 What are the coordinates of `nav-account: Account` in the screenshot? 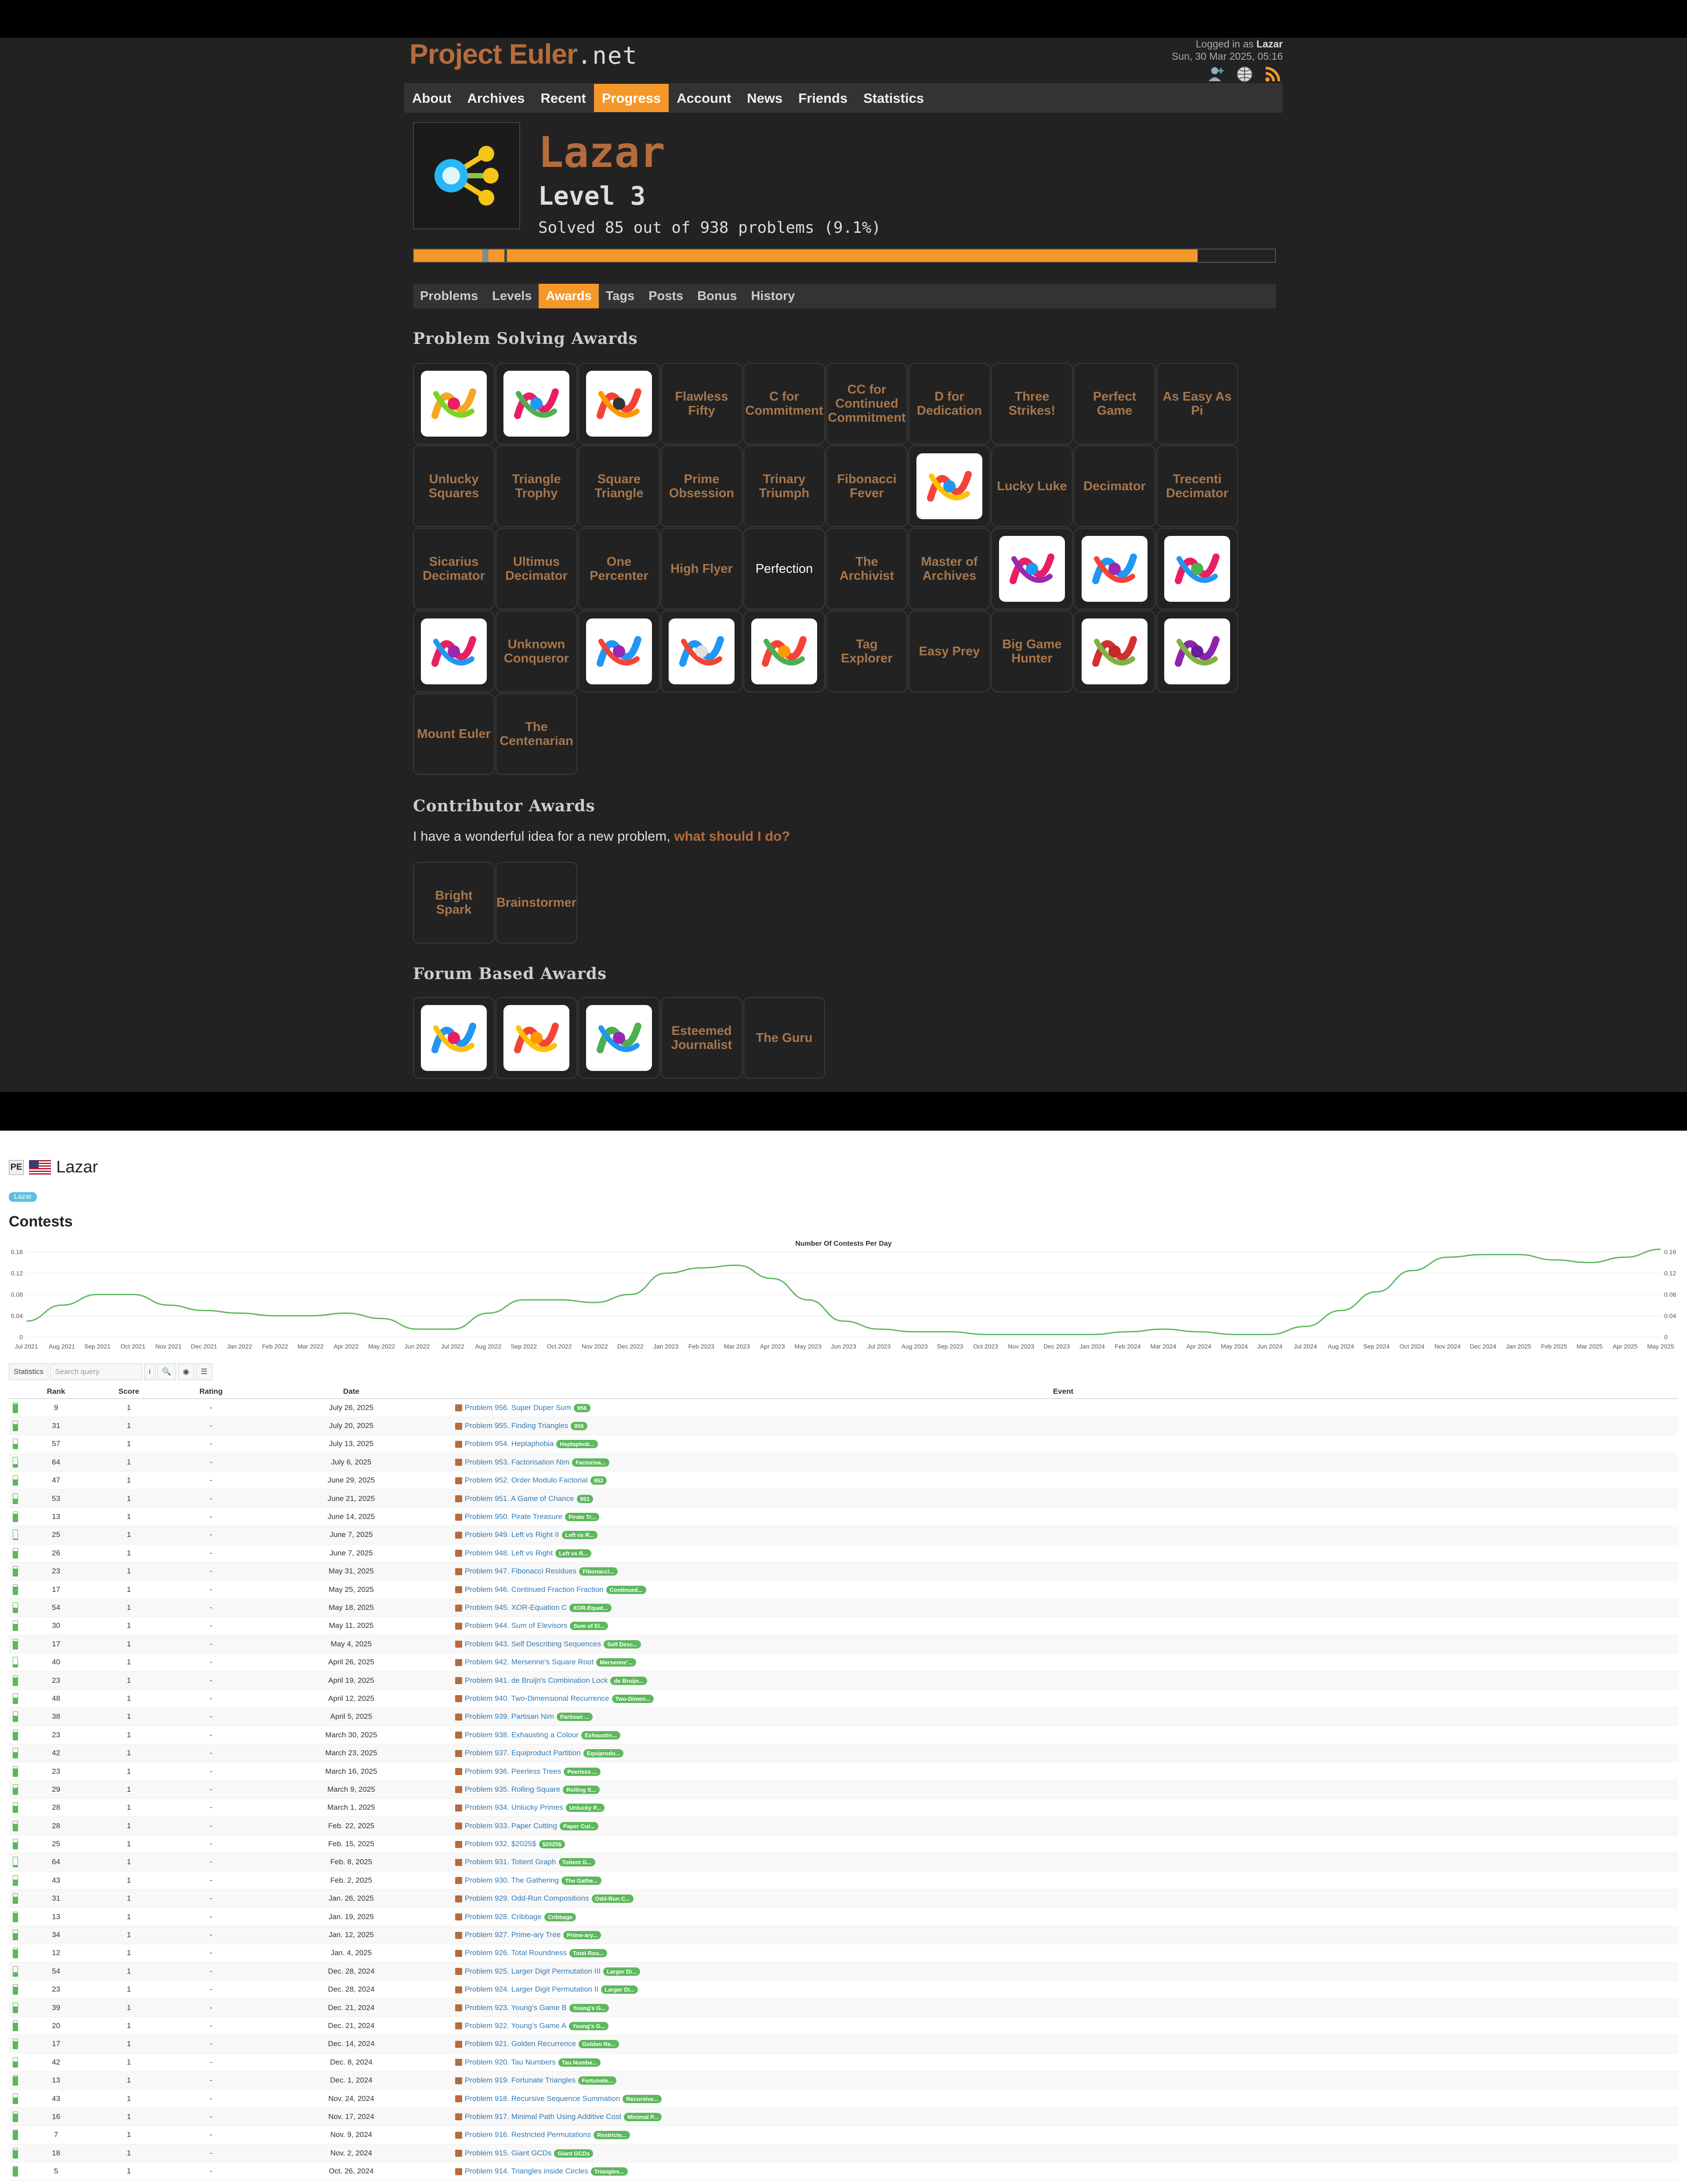 It's located at (704, 98).